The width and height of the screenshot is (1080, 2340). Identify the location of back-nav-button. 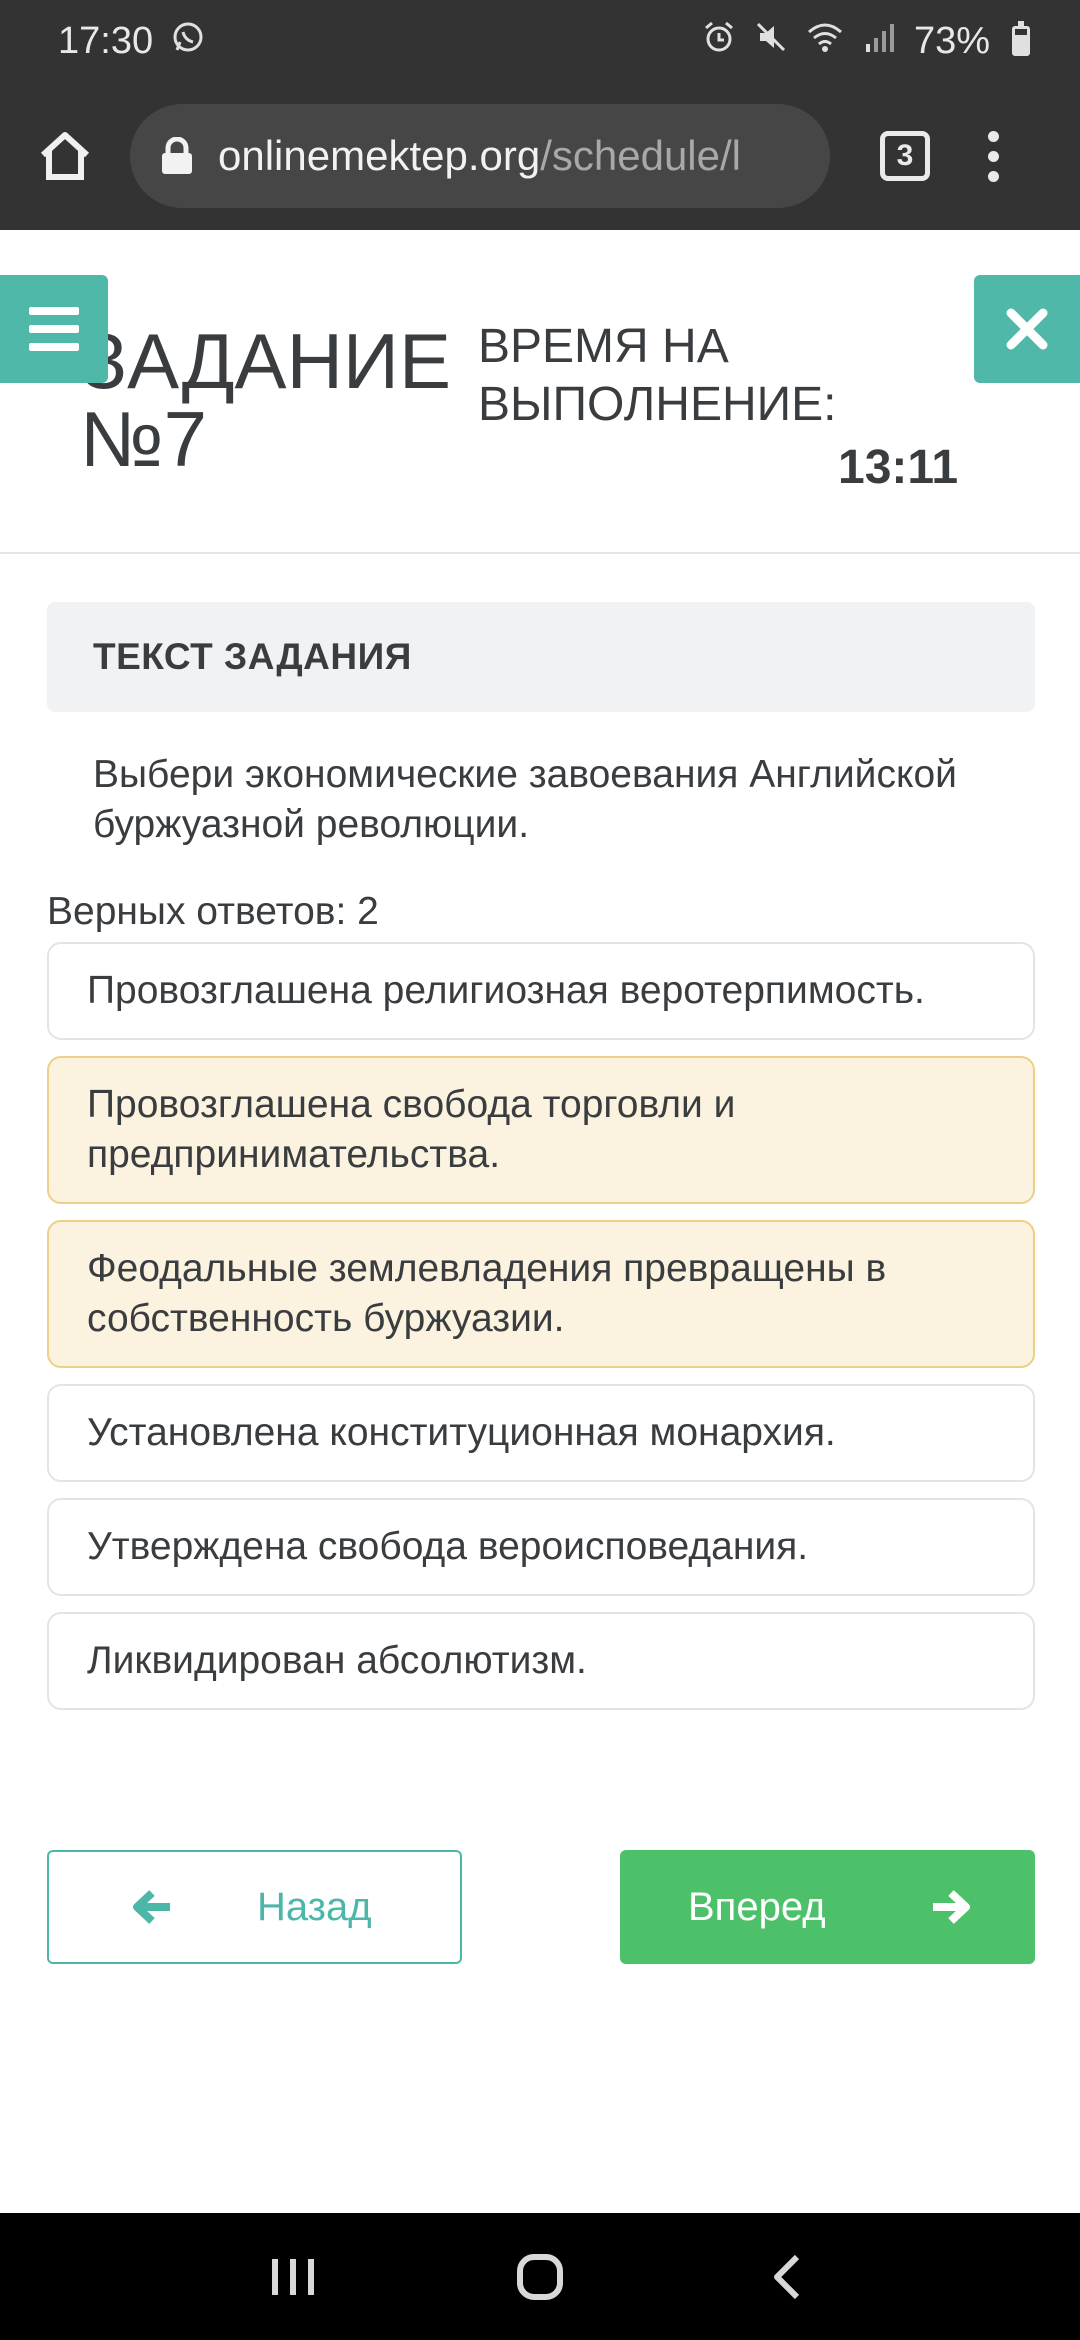
(787, 2277).